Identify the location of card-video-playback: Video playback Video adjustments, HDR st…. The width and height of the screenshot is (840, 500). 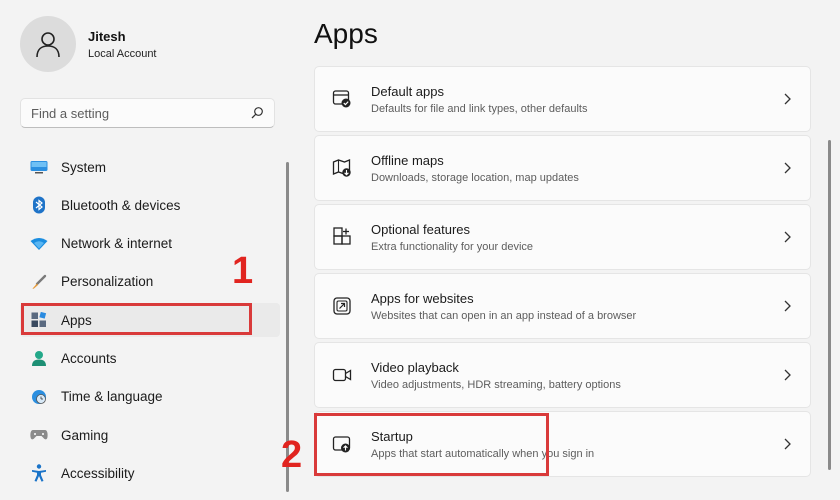
(562, 375).